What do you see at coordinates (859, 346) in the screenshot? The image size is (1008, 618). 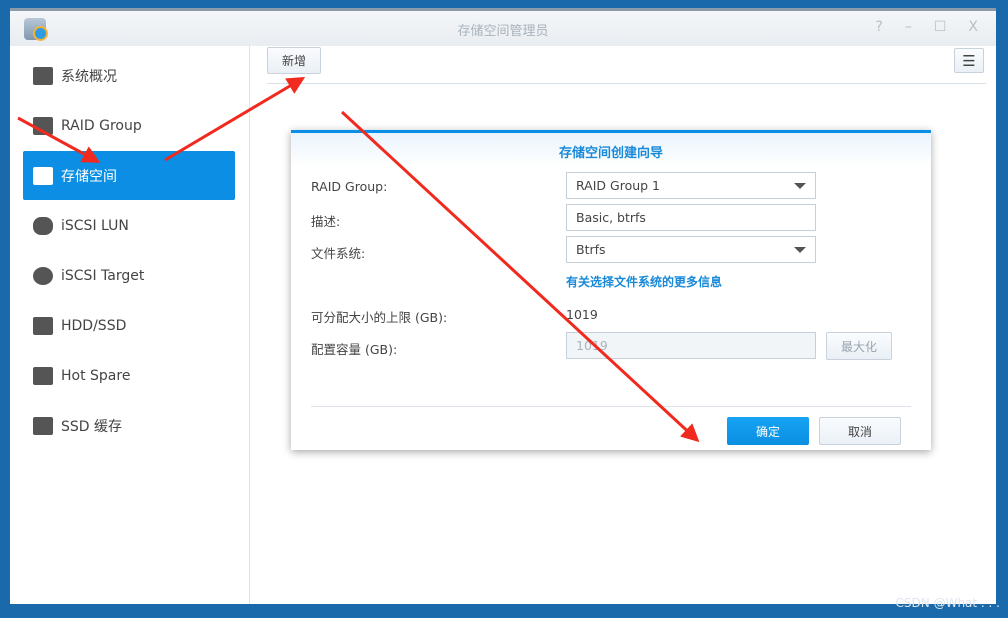 I see `maximize-button: 最大化` at bounding box center [859, 346].